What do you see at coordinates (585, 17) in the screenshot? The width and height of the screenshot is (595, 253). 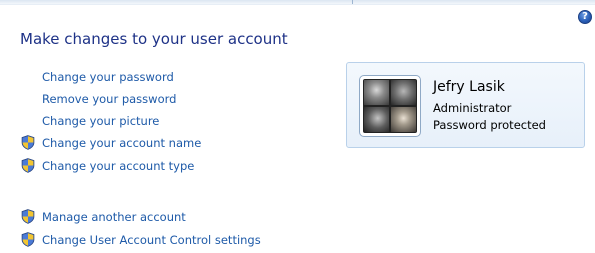 I see `help-icon: ?` at bounding box center [585, 17].